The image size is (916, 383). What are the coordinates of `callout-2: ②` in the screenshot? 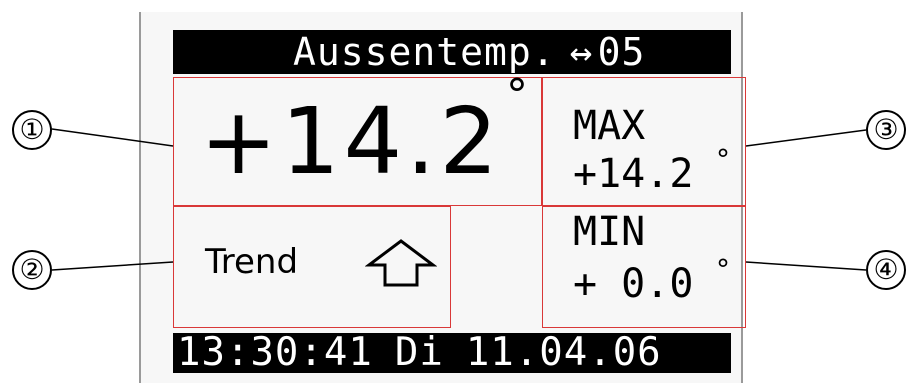 It's located at (32, 270).